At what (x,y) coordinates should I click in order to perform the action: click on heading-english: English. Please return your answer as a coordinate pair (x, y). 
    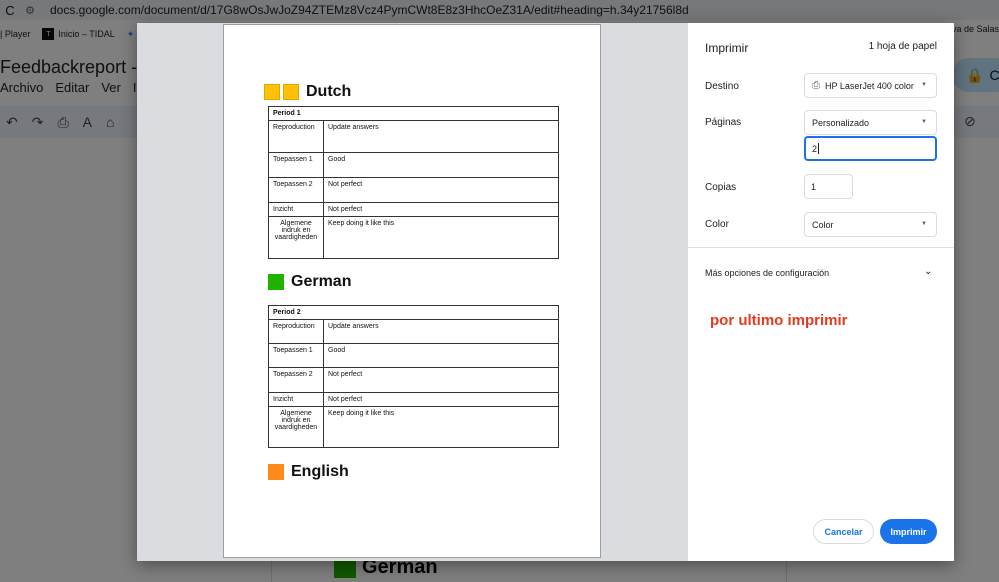
    Looking at the image, I should click on (308, 472).